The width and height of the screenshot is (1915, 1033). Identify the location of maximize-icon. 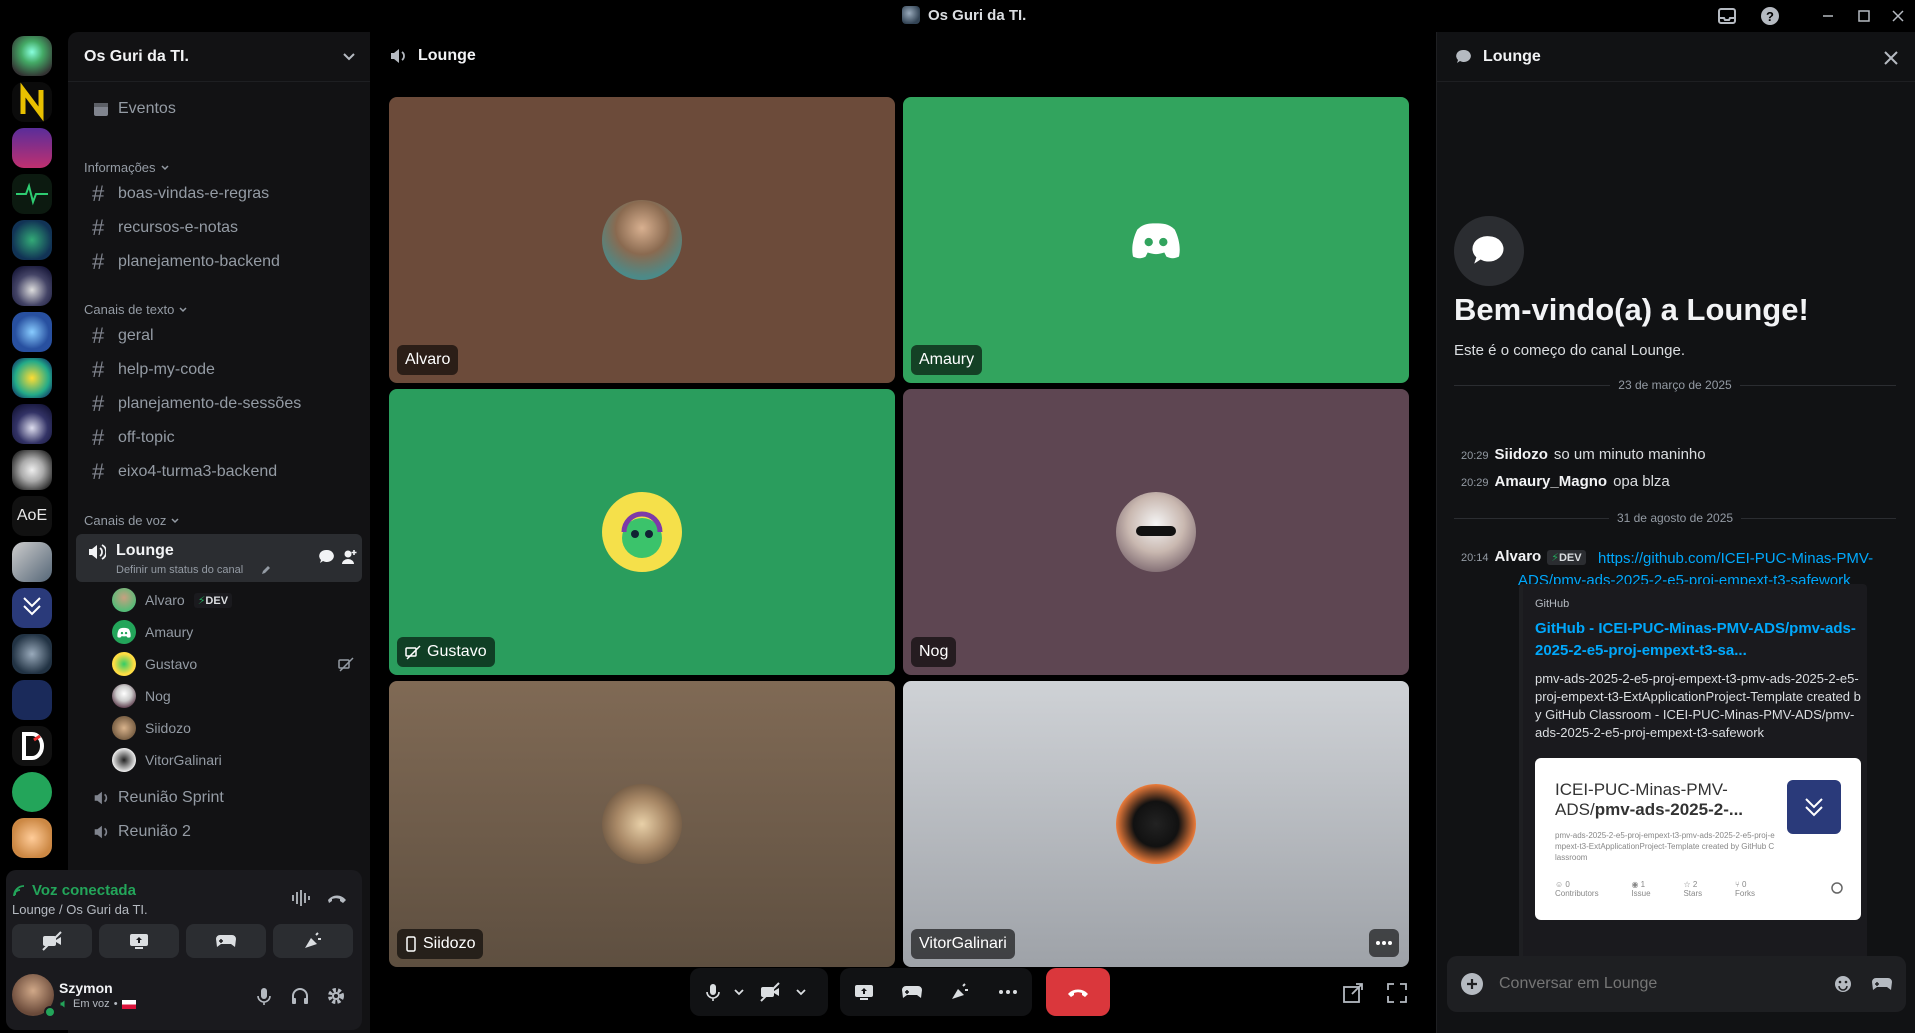
(1864, 16).